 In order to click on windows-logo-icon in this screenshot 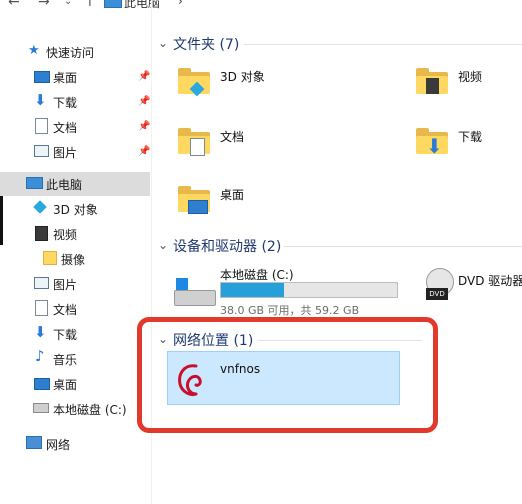, I will do `click(182, 284)`.